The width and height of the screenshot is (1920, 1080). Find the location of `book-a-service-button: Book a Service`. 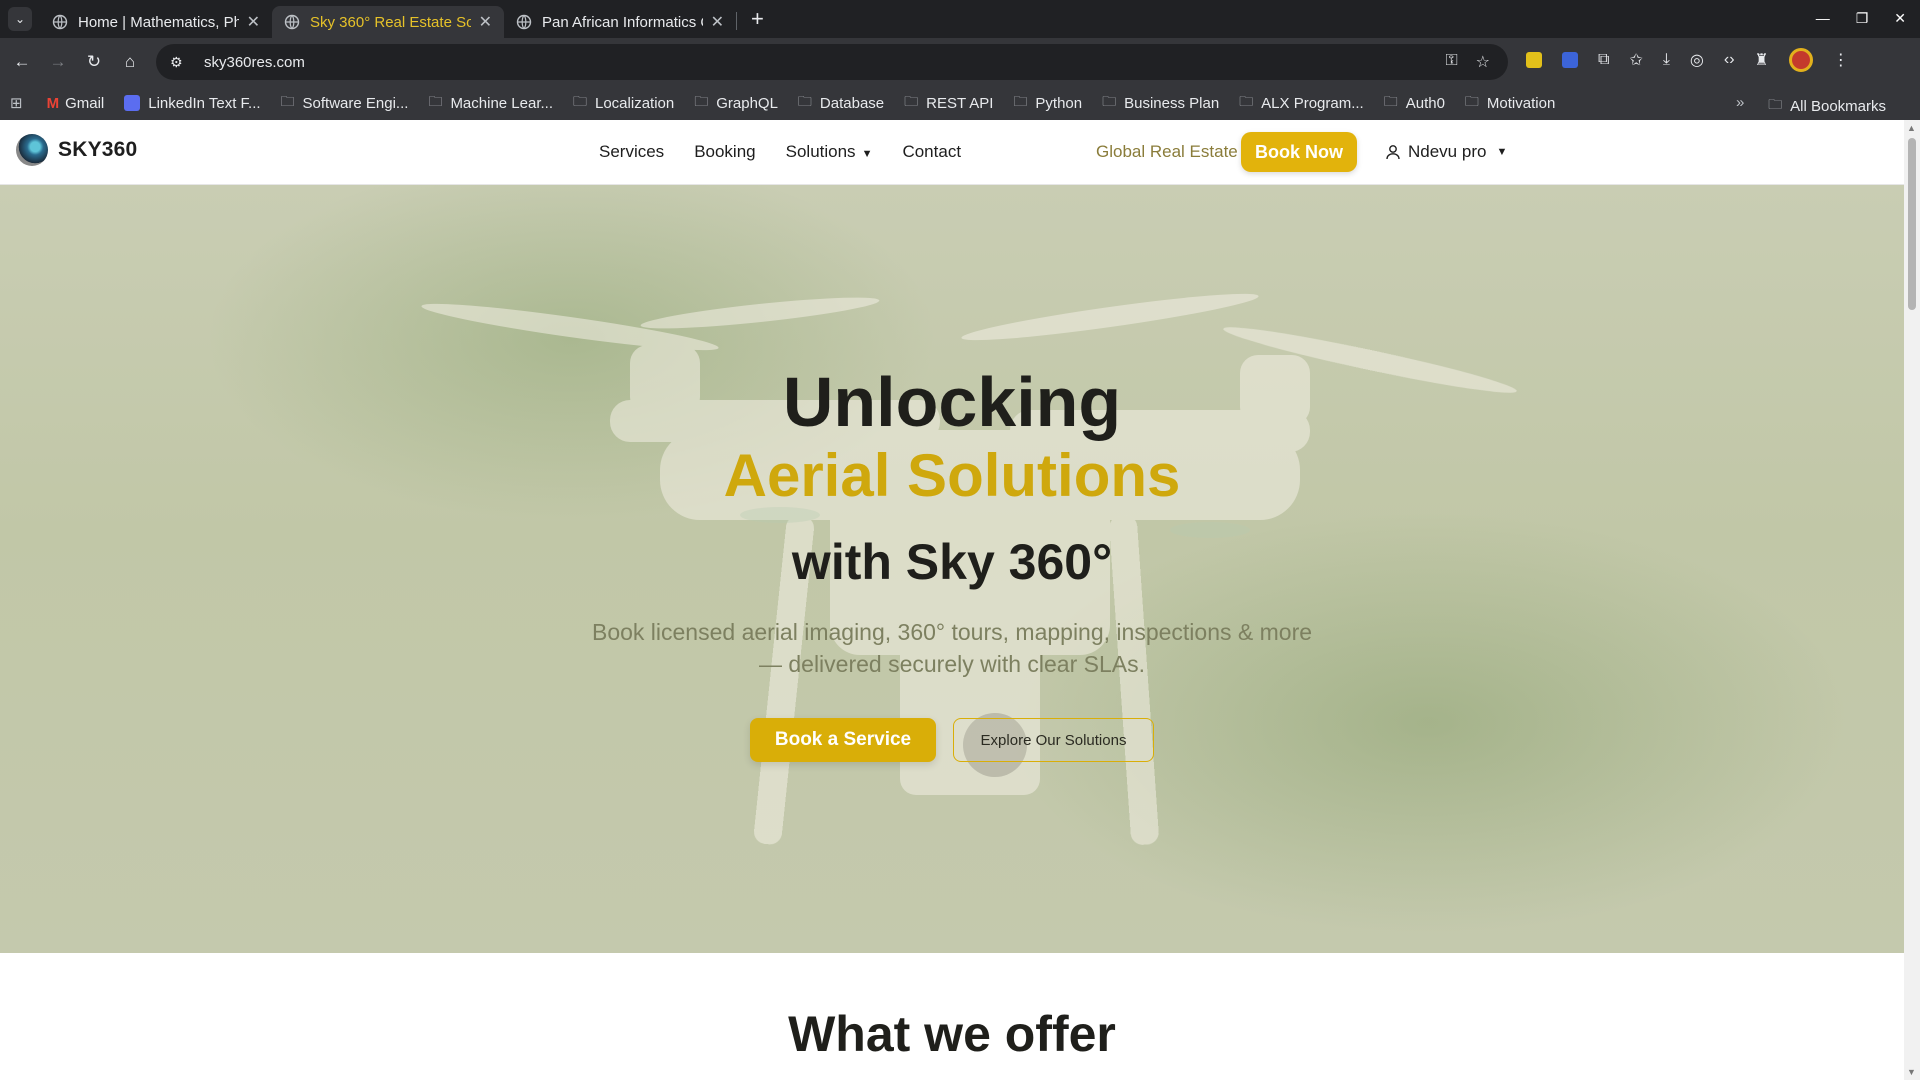

book-a-service-button: Book a Service is located at coordinates (843, 740).